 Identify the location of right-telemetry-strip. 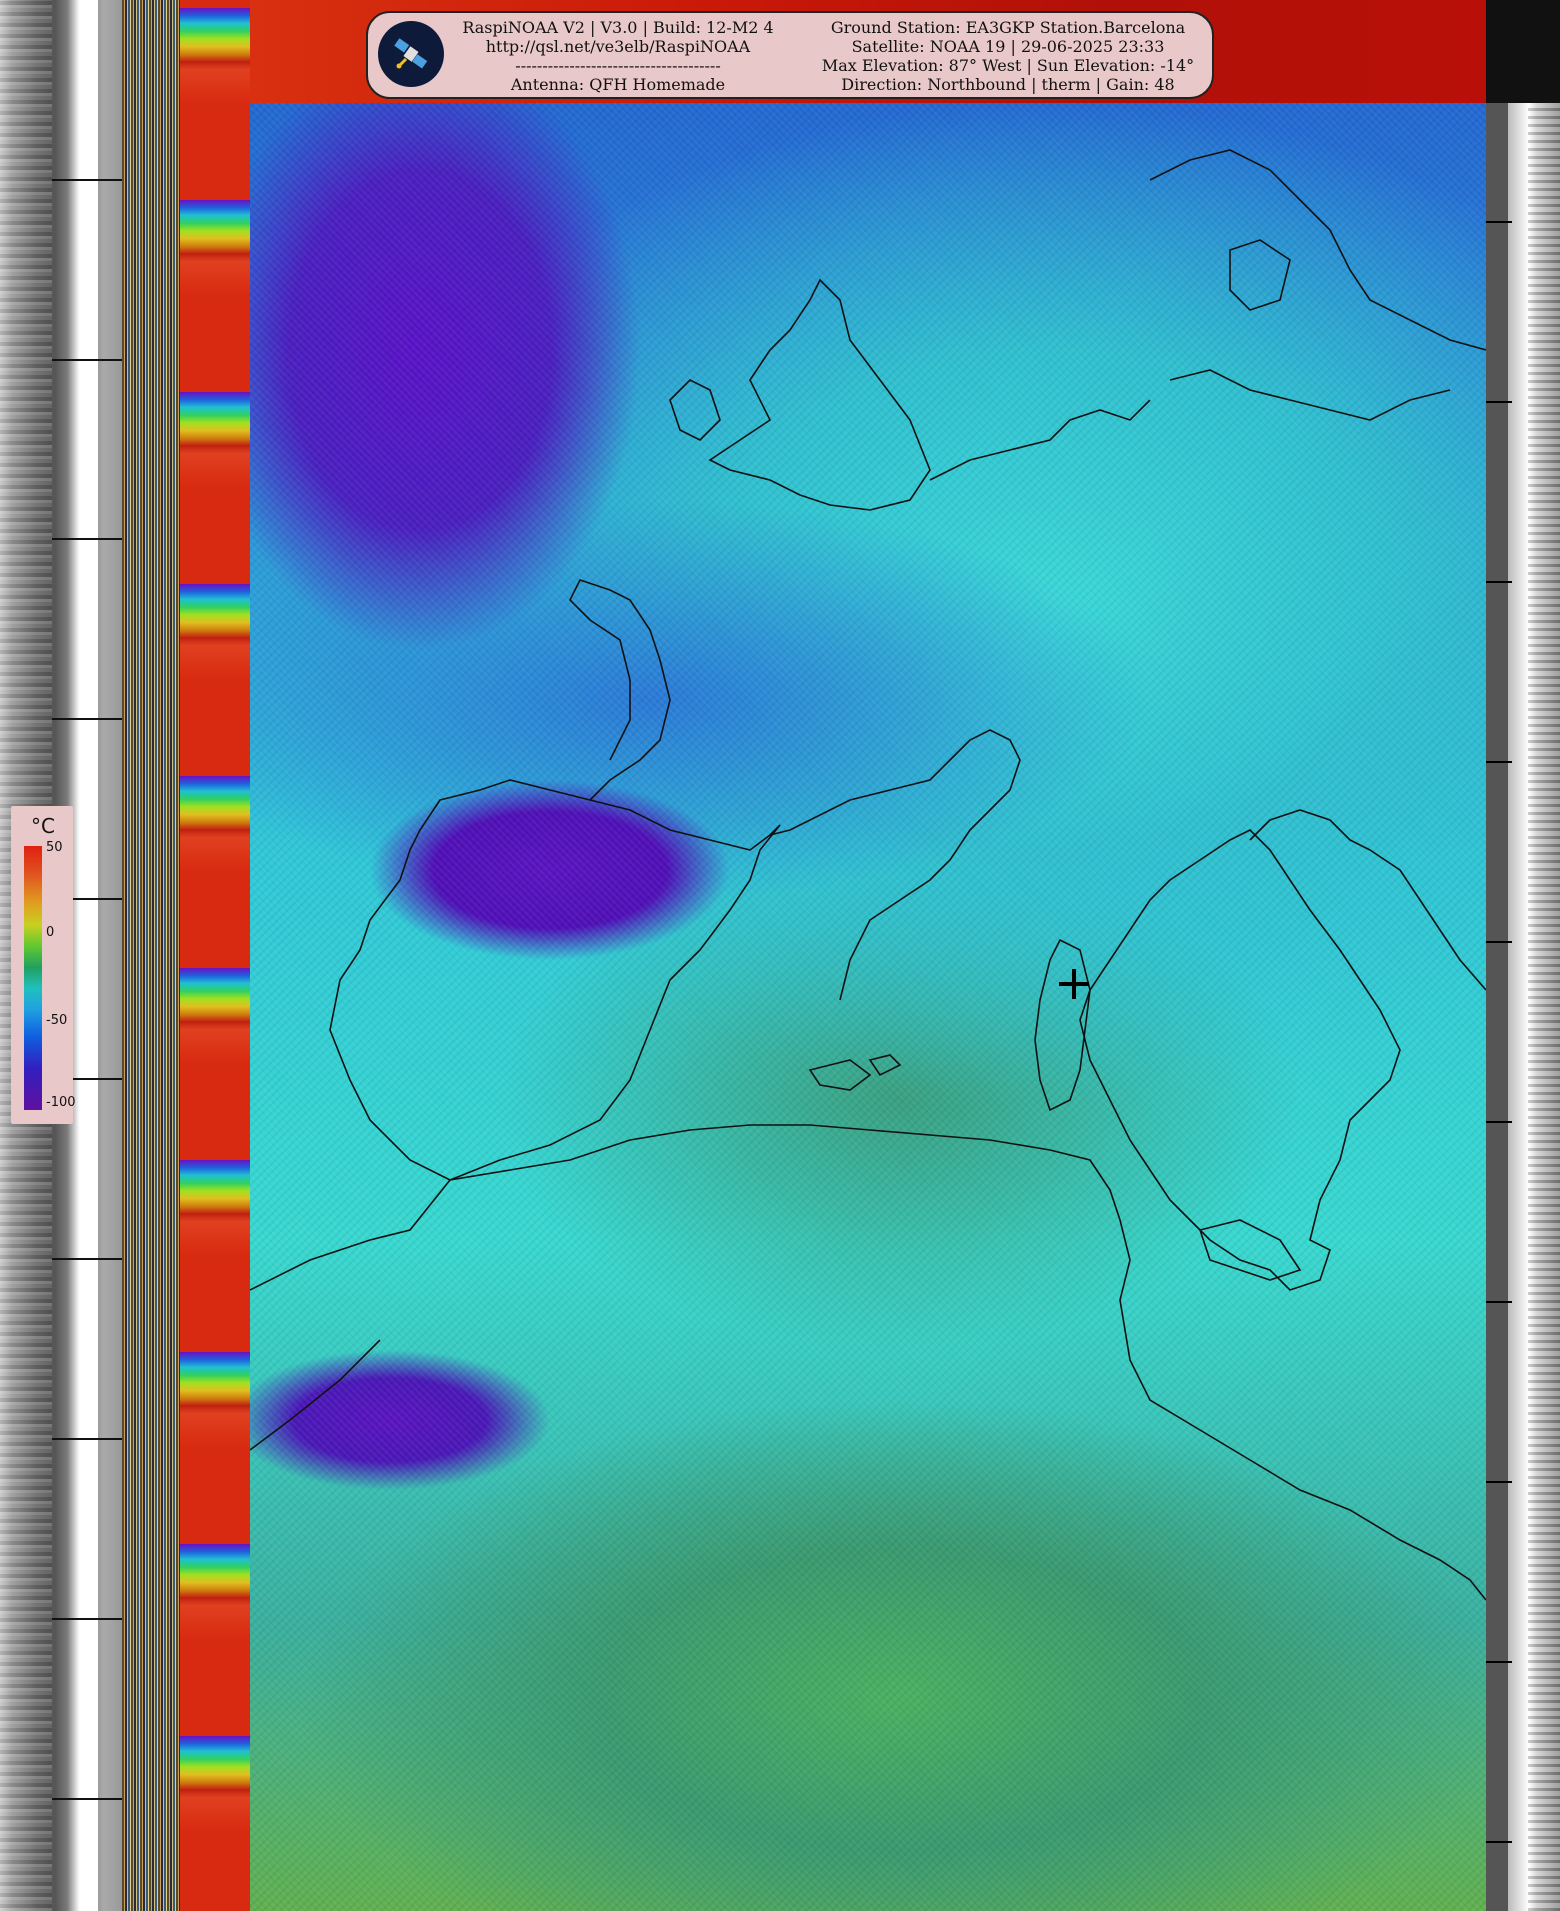
(1497, 955).